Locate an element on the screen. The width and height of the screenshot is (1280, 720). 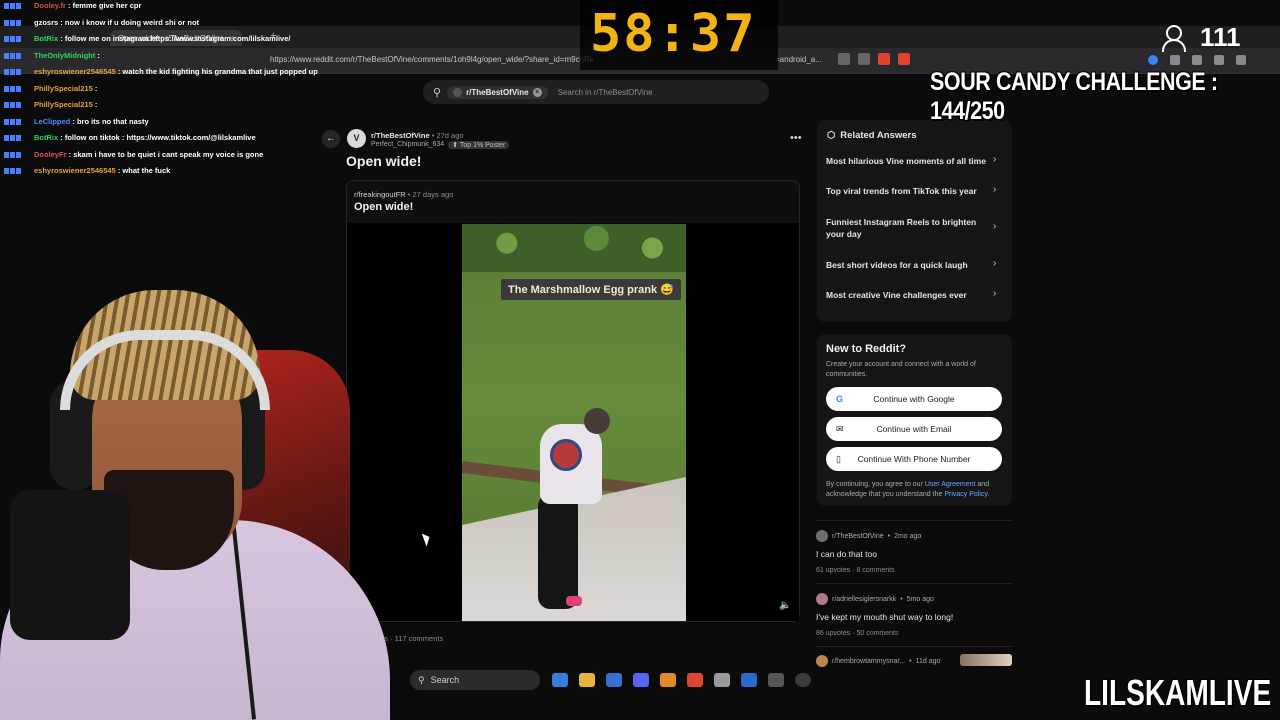
brave-rewards-icon is located at coordinates (904, 59).